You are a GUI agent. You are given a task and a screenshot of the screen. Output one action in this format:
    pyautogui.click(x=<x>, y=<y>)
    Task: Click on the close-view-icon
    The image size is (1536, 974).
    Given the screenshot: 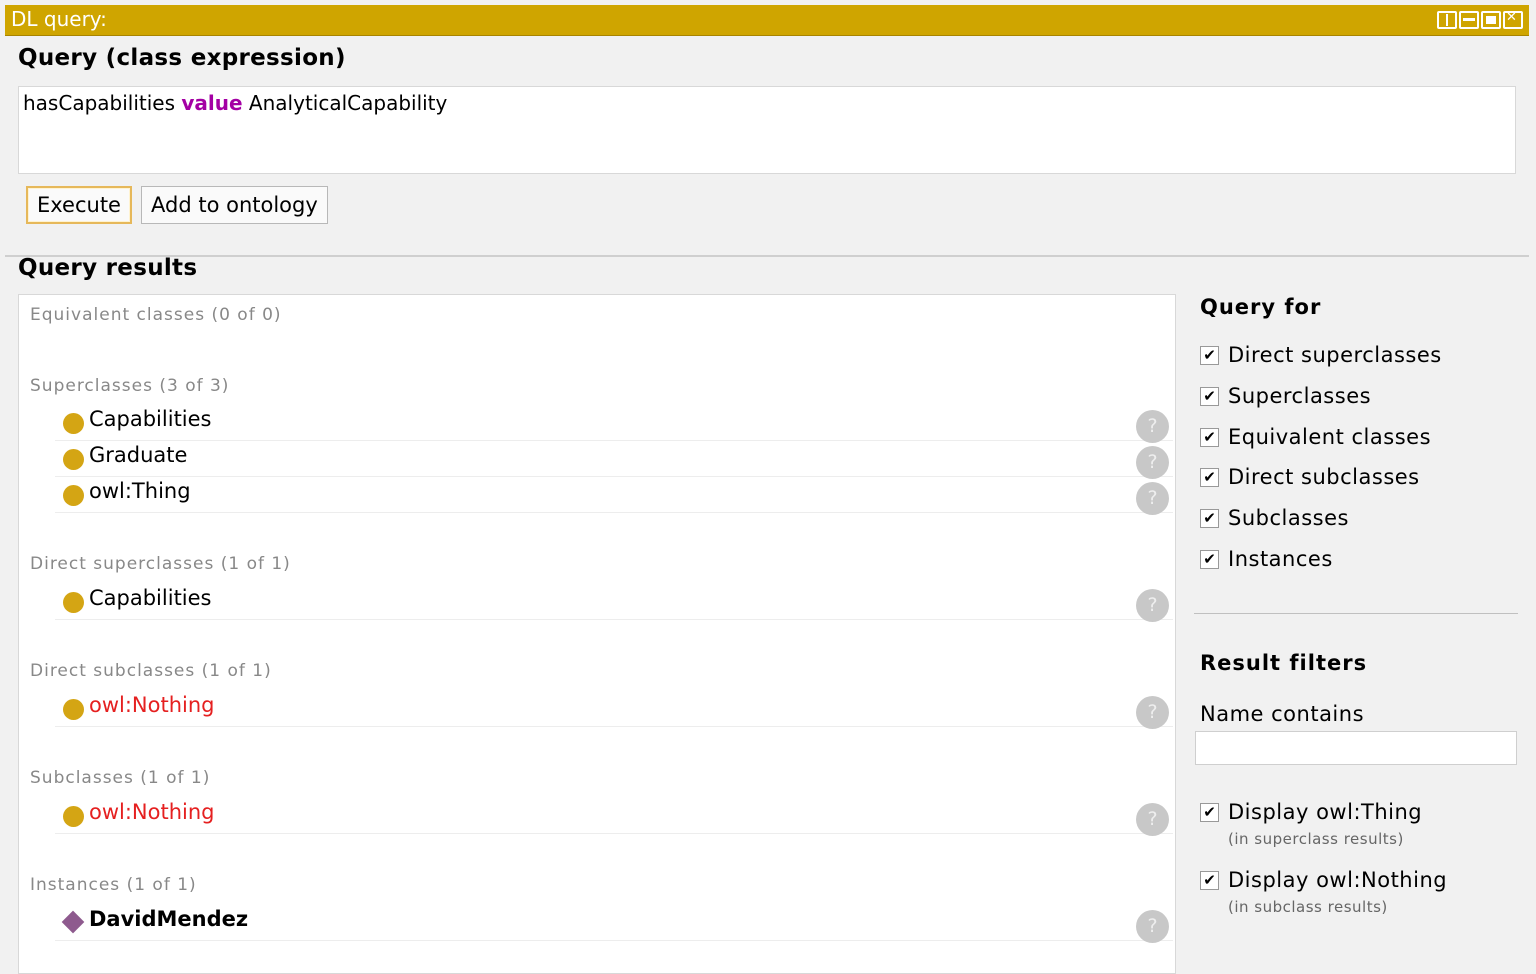 What is the action you would take?
    pyautogui.click(x=1513, y=19)
    